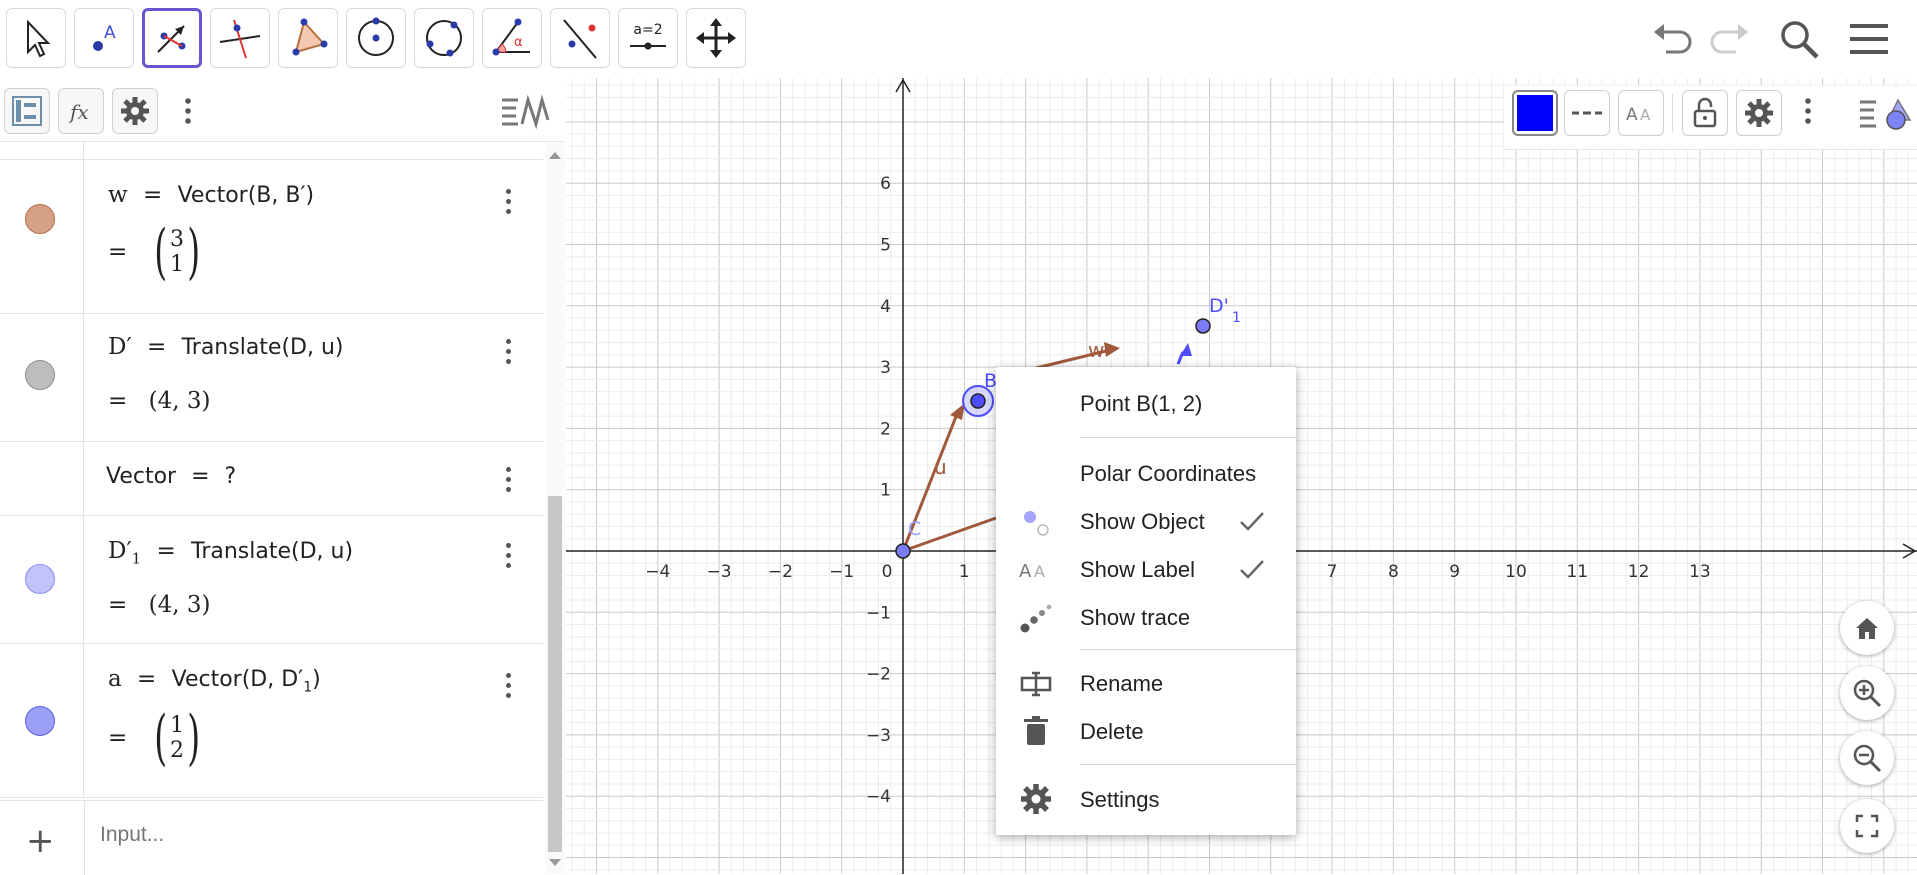 This screenshot has height=875, width=1917. What do you see at coordinates (719, 572) in the screenshot?
I see `x-tick-label: −3` at bounding box center [719, 572].